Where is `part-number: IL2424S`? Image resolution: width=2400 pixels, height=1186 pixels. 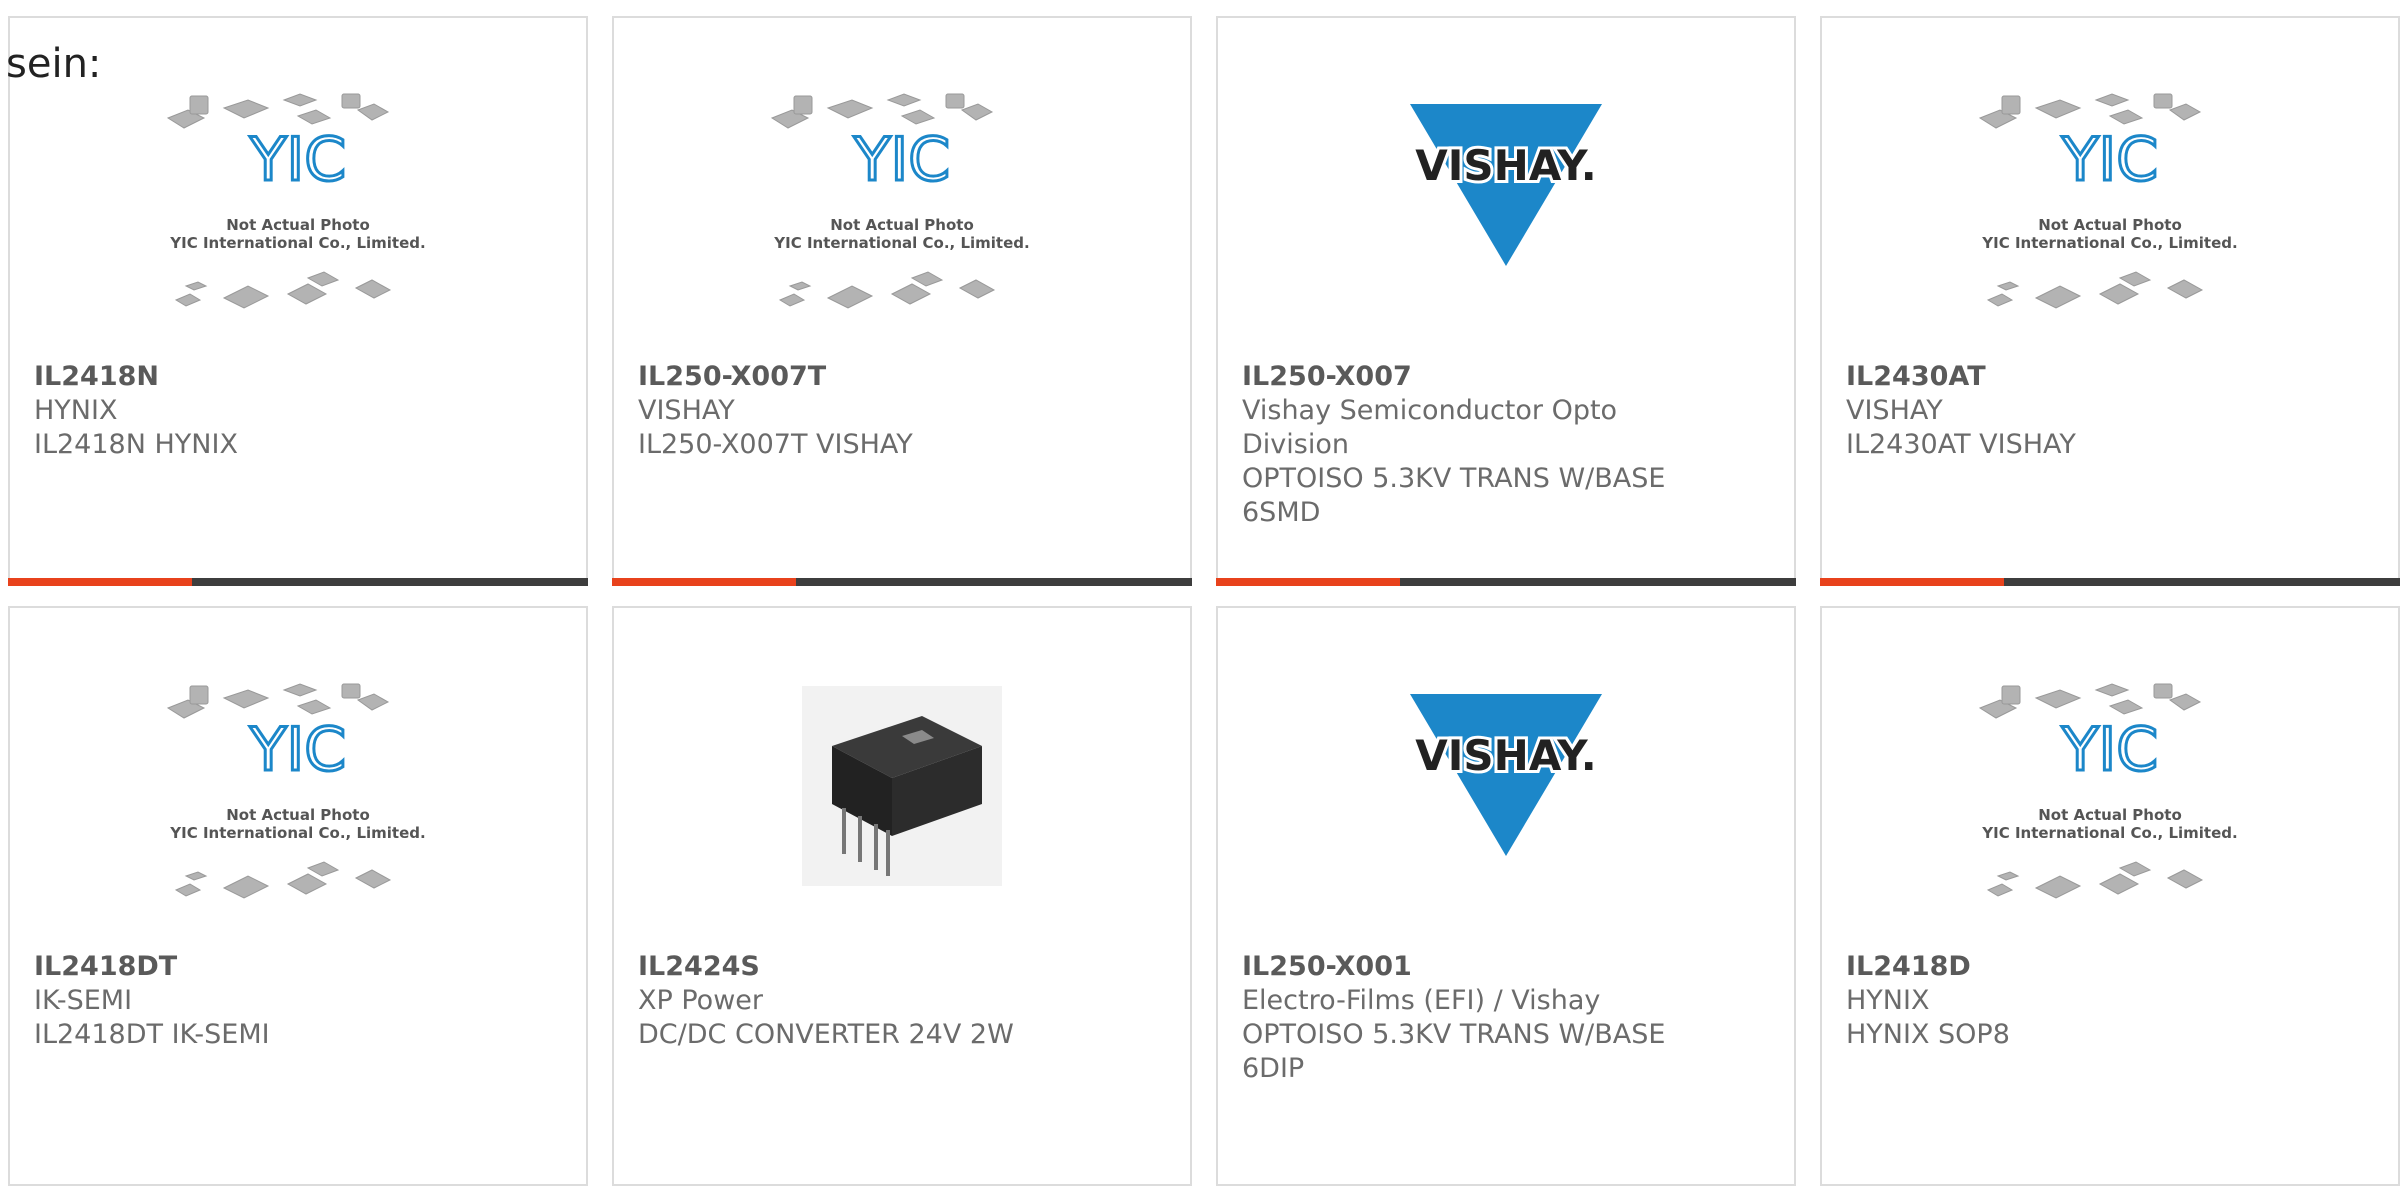
part-number: IL2424S is located at coordinates (902, 967).